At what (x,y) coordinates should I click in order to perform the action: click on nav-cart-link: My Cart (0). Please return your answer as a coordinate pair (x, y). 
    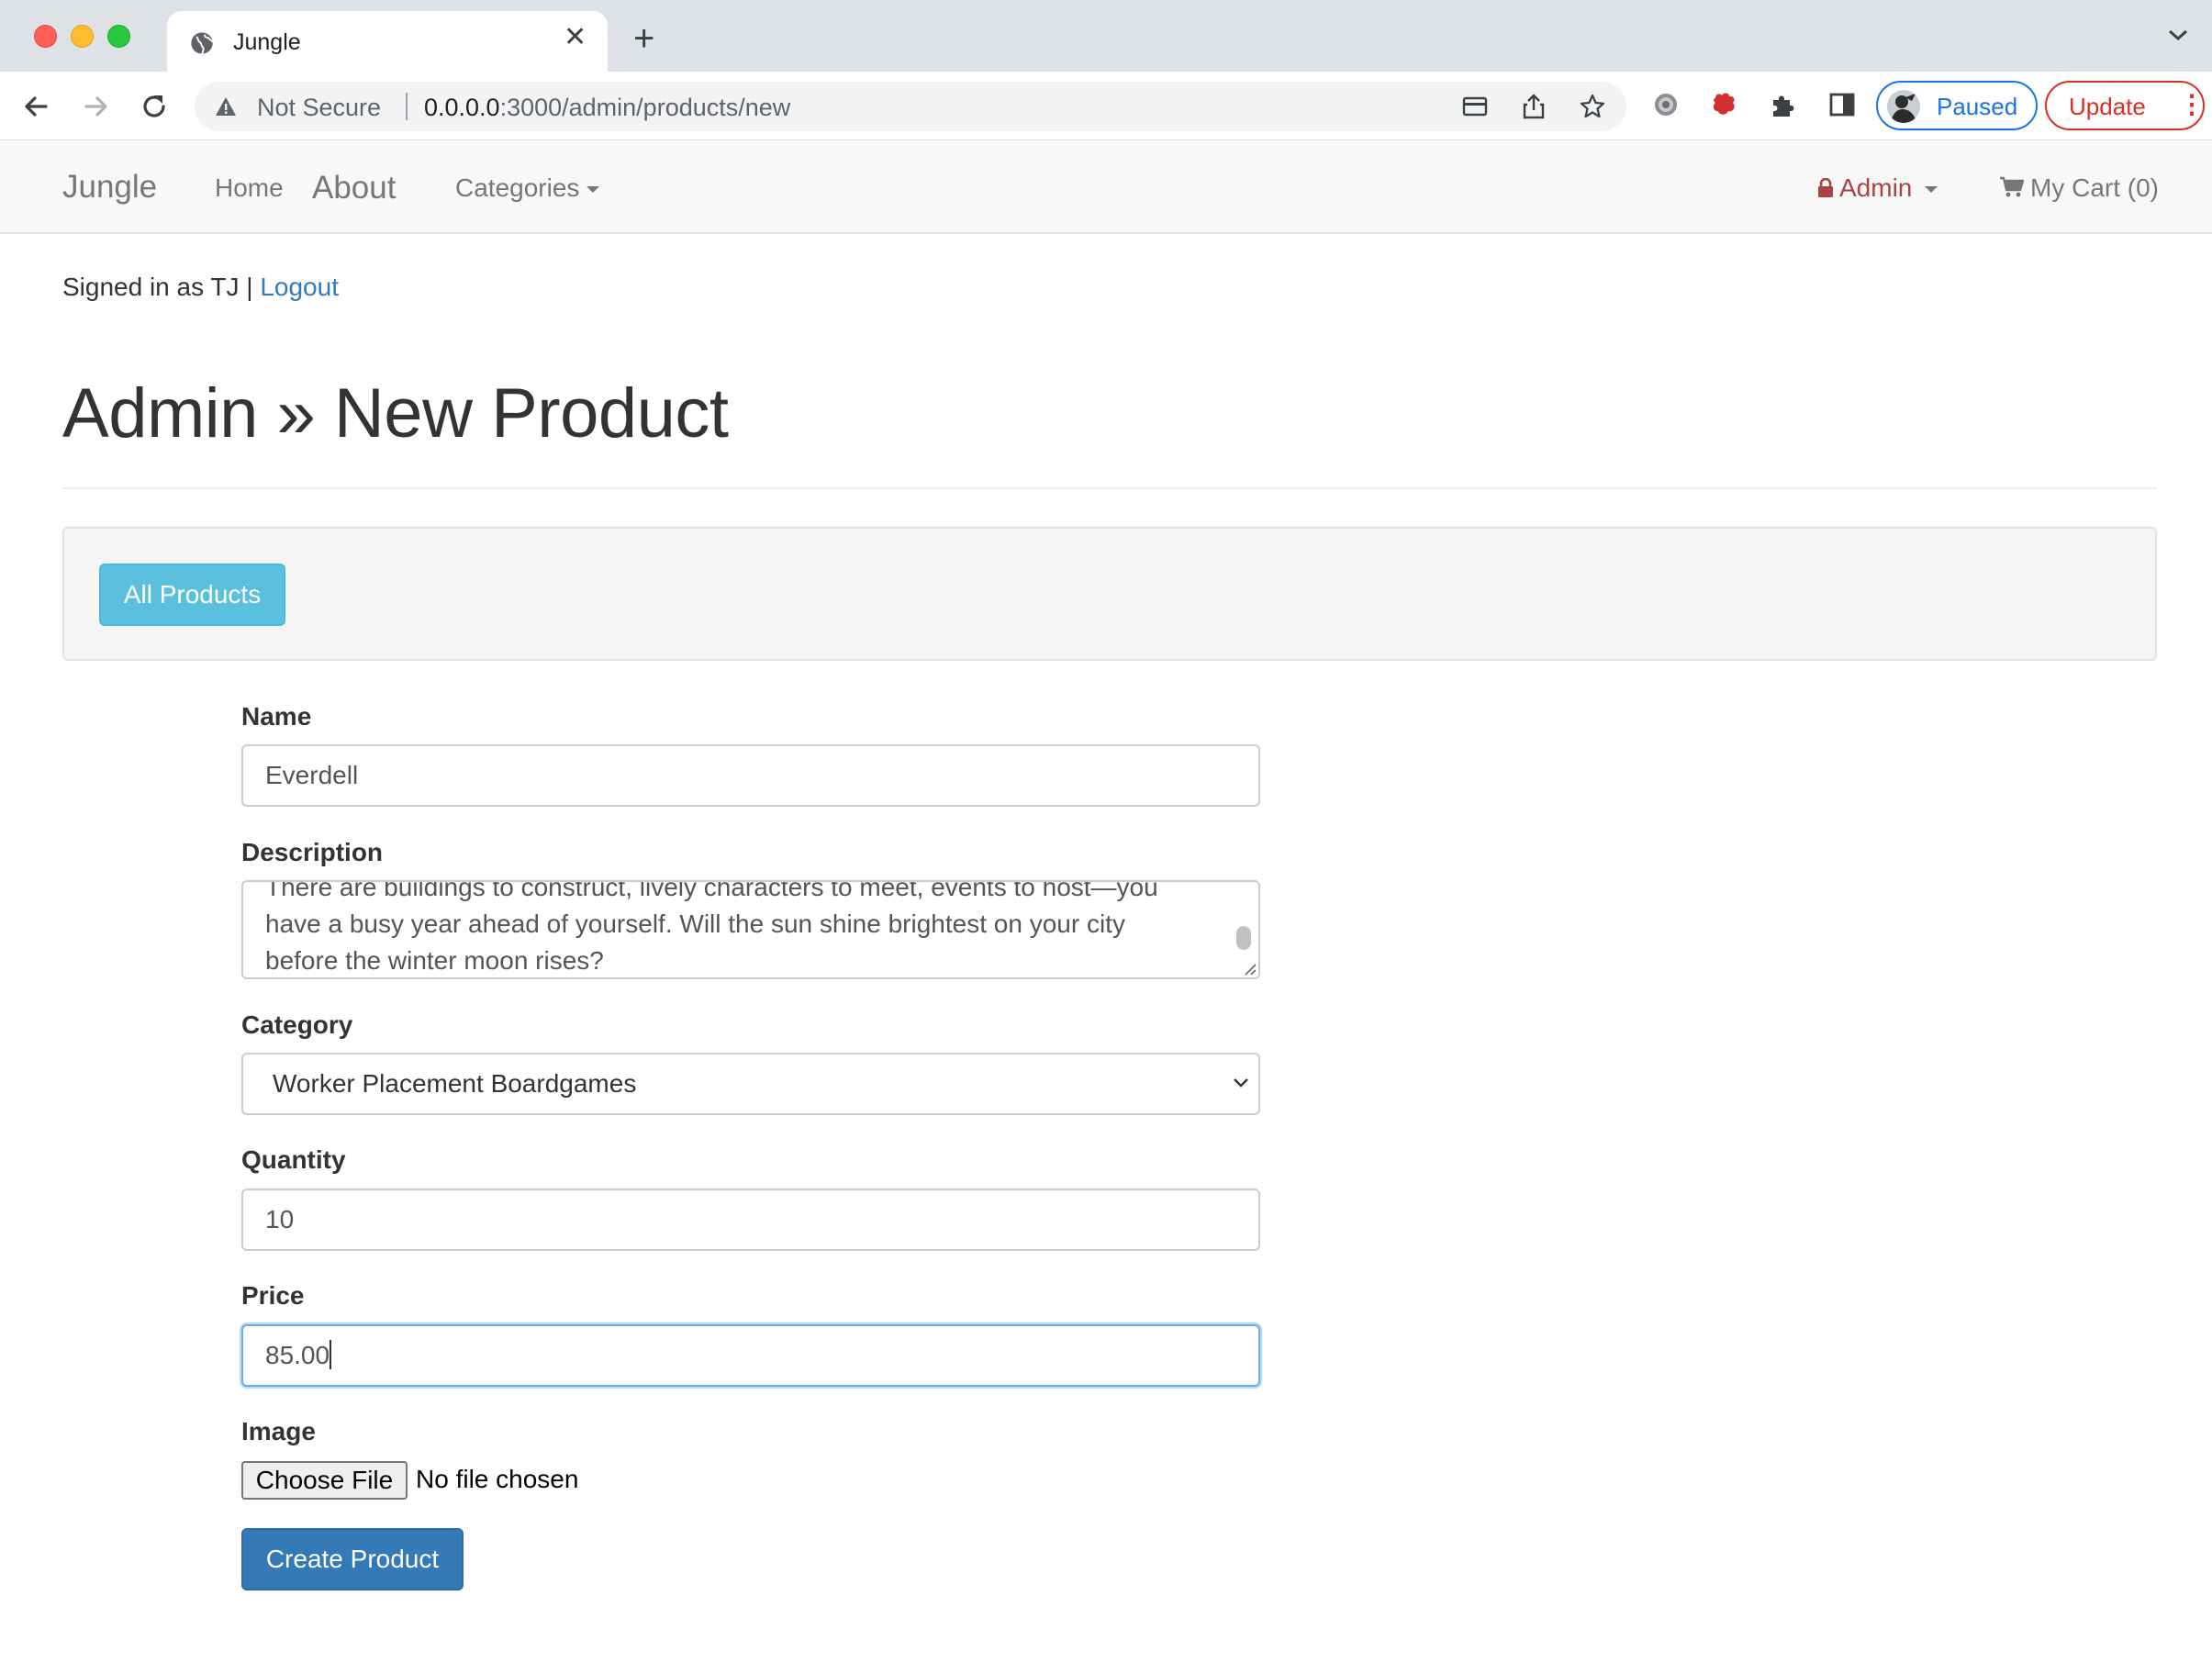
    Looking at the image, I should click on (2079, 188).